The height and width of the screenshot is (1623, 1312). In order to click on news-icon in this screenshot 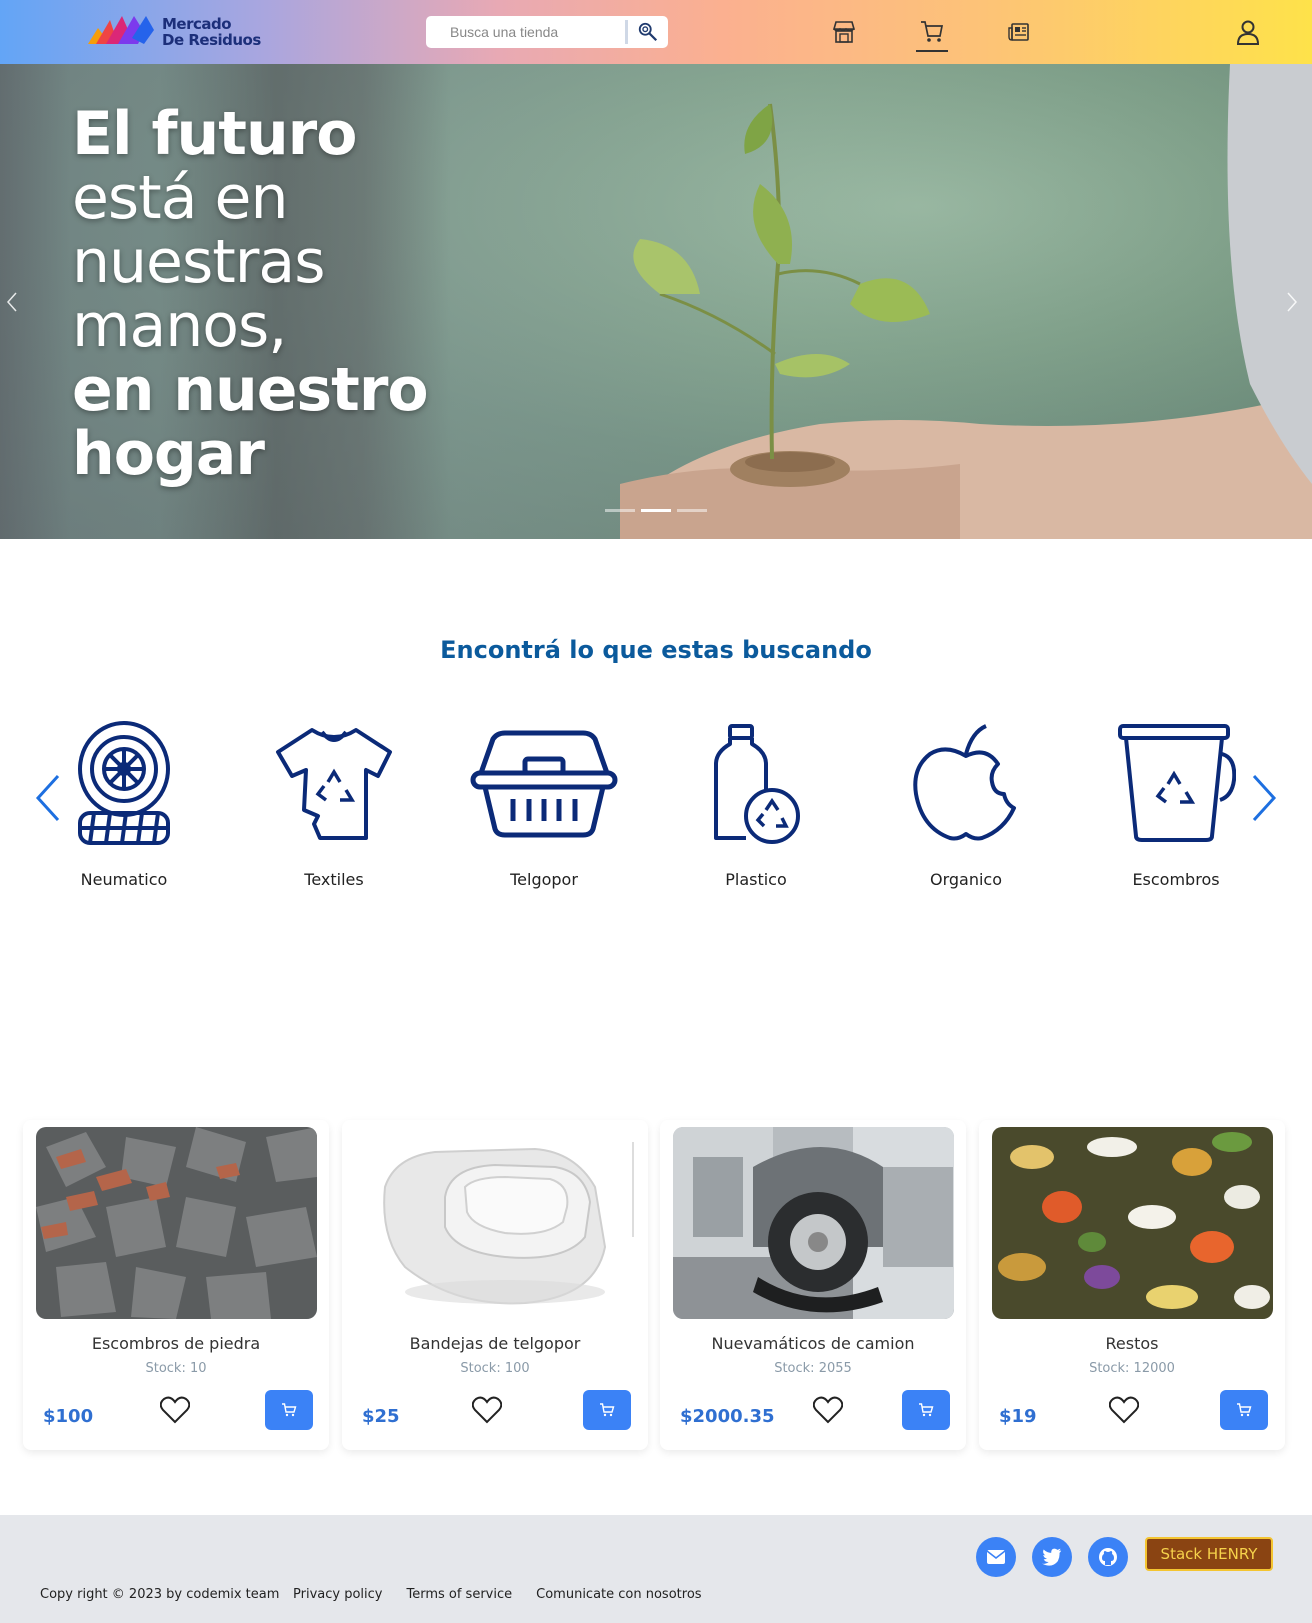, I will do `click(1018, 32)`.